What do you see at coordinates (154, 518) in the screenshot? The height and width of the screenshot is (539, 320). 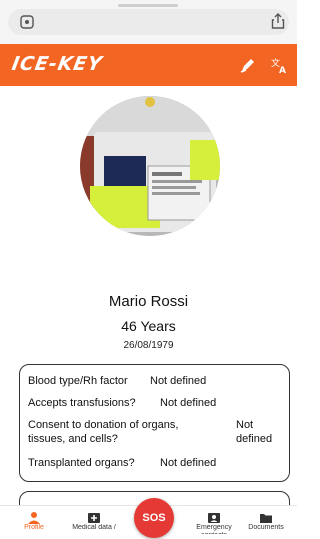 I see `sos-button: SOS` at bounding box center [154, 518].